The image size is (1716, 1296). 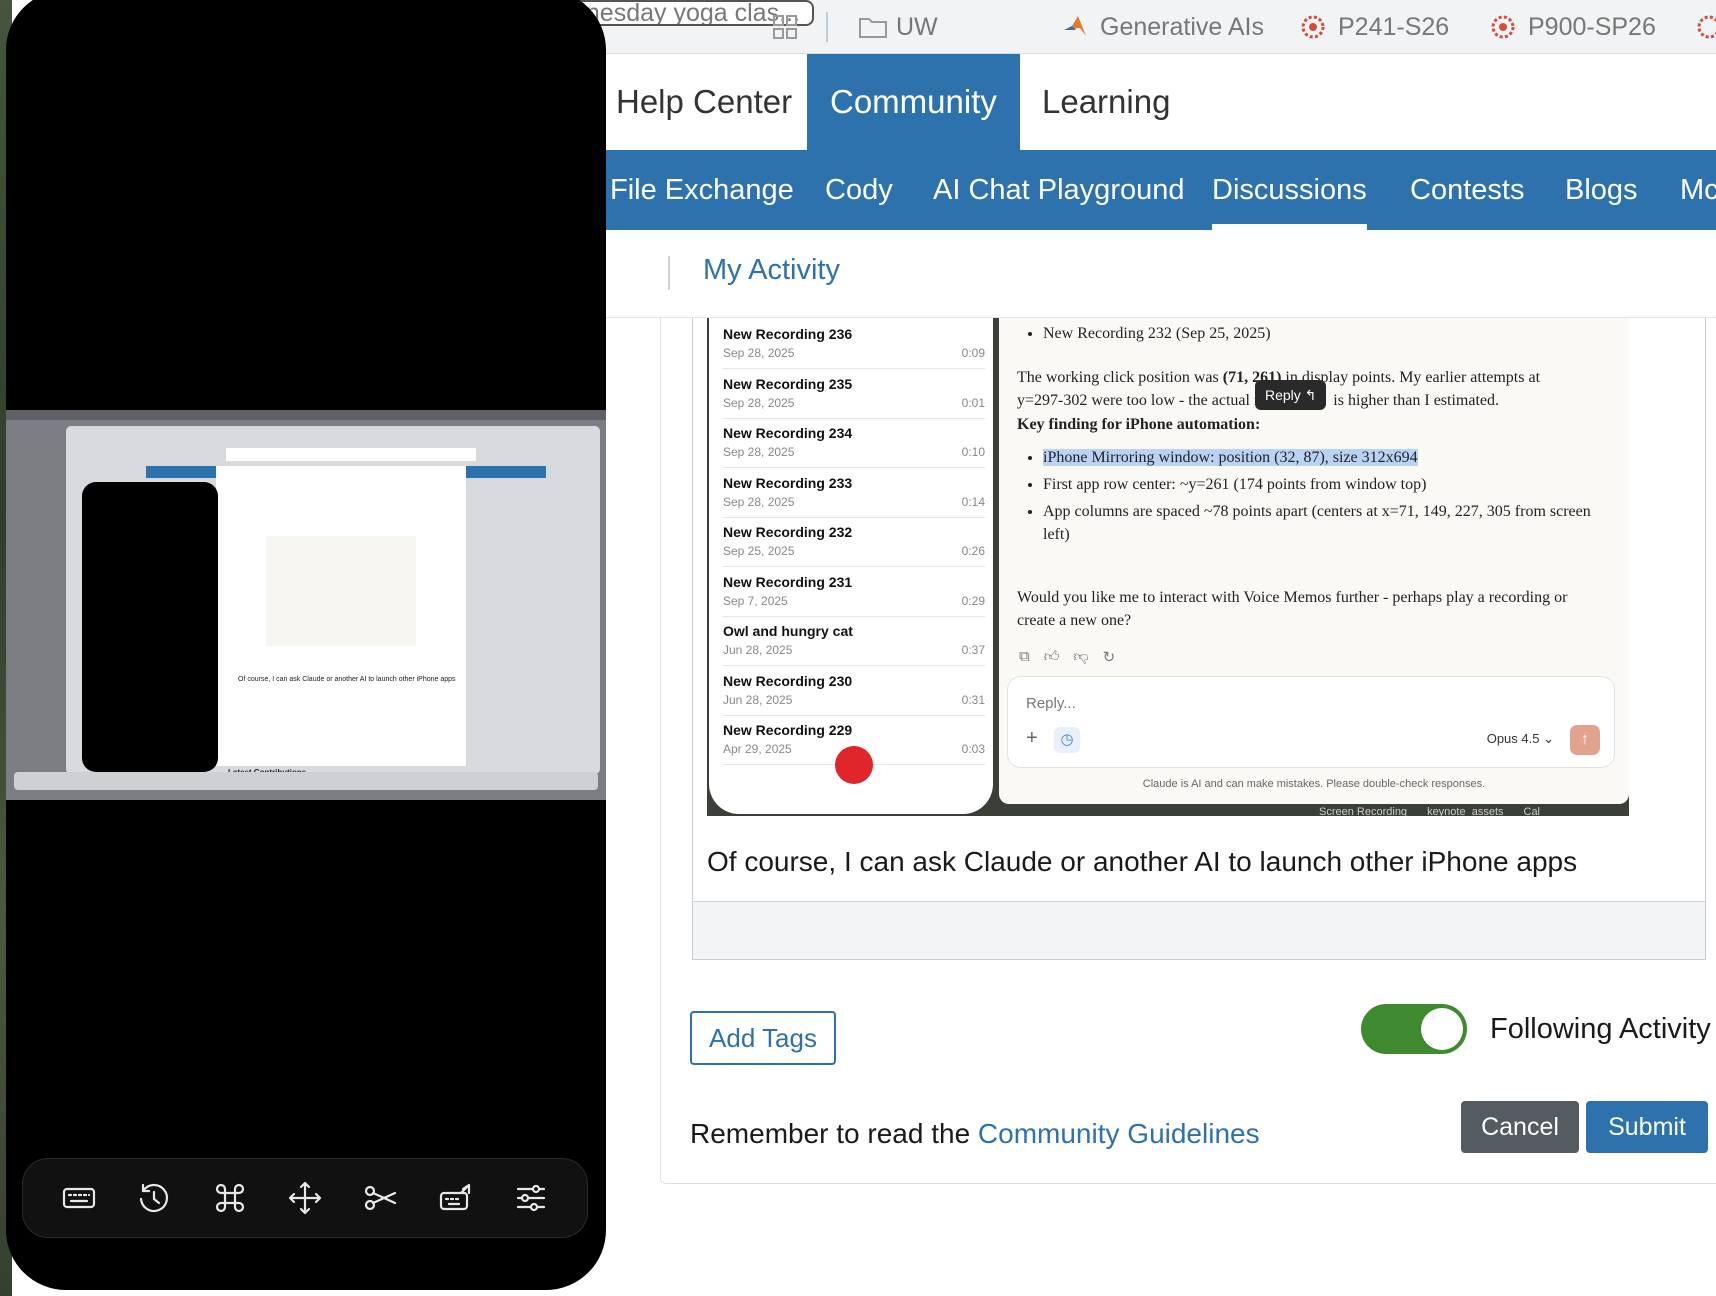 What do you see at coordinates (150, 627) in the screenshot?
I see `mini-phone` at bounding box center [150, 627].